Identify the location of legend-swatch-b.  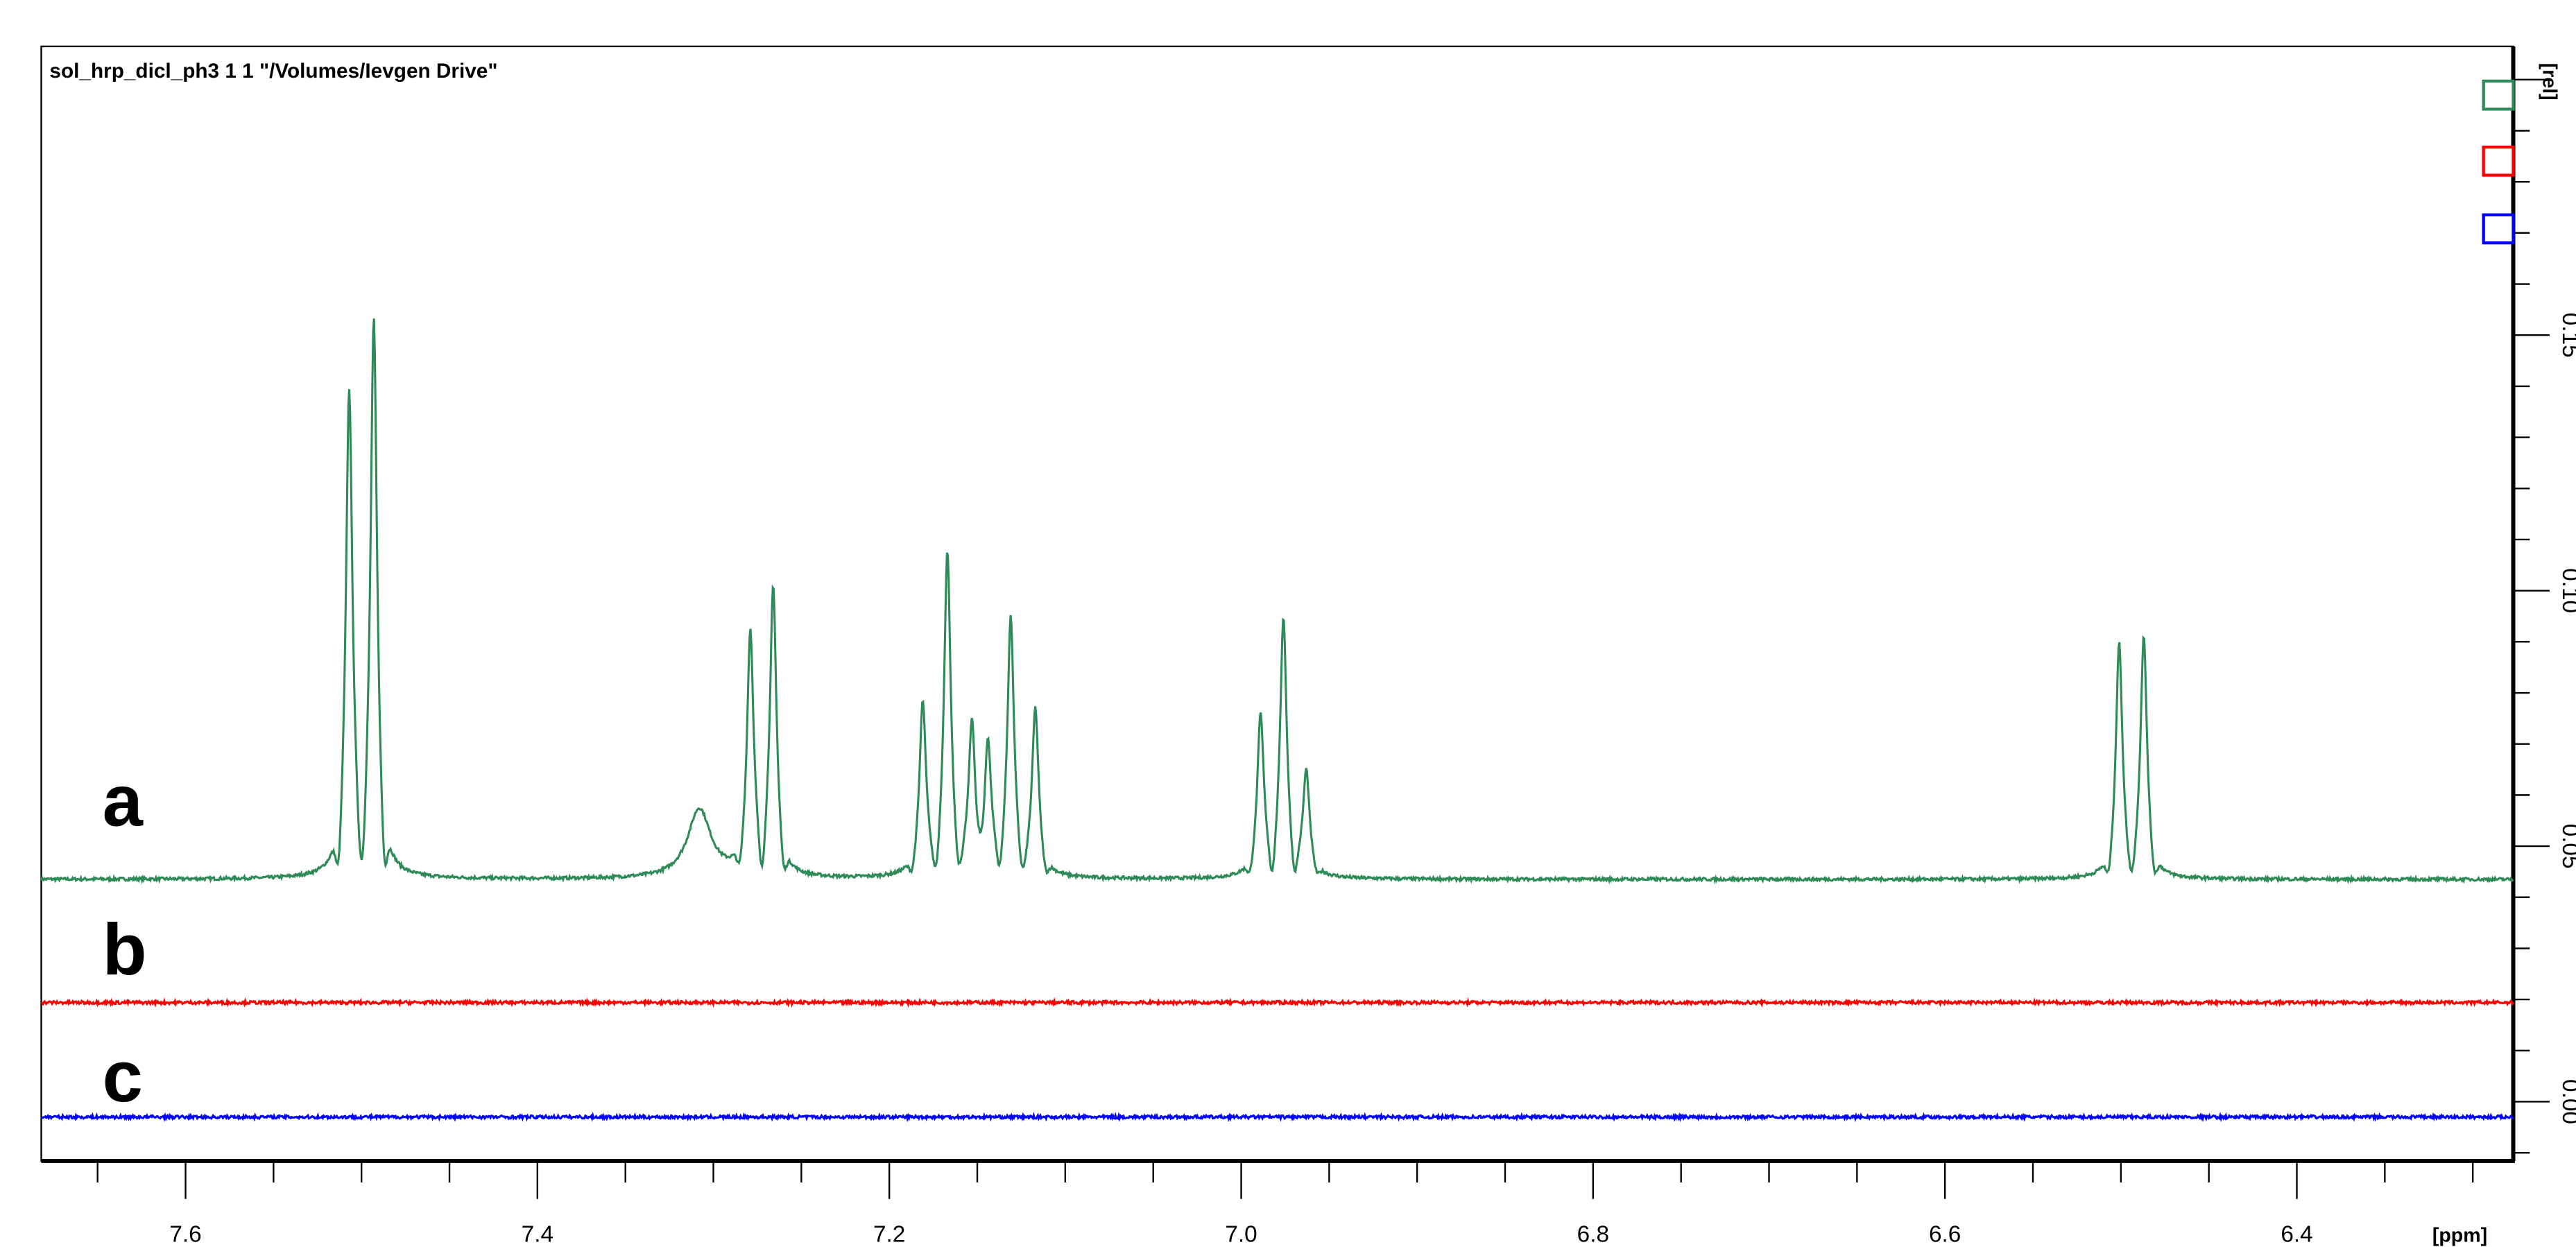
(2498, 161).